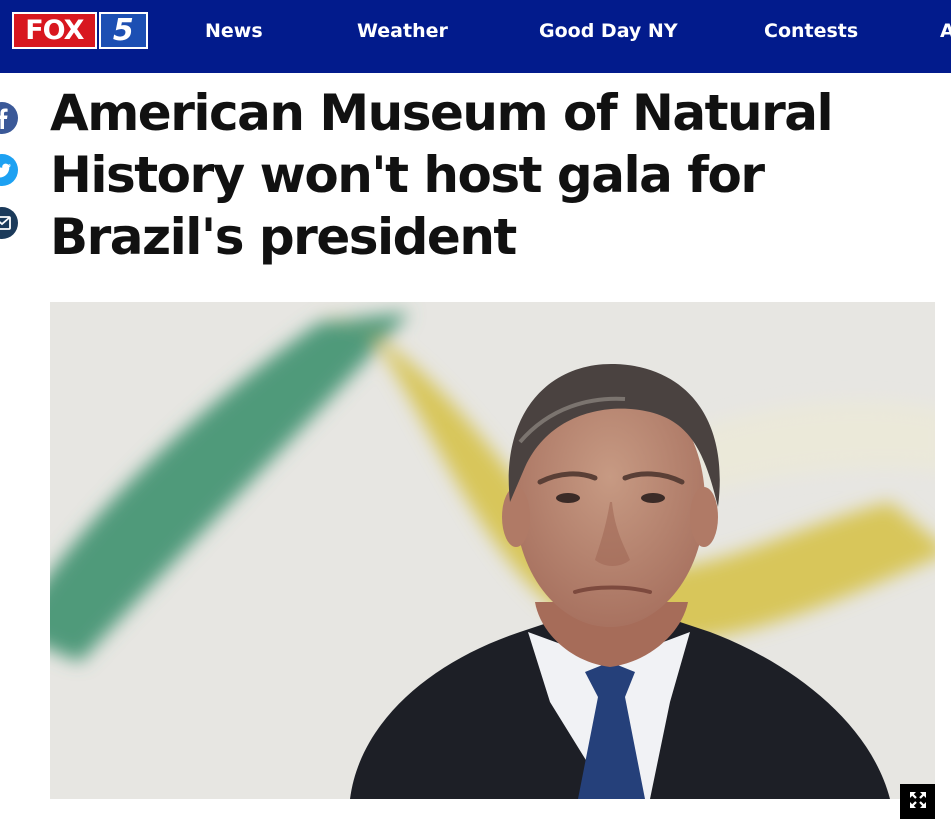  I want to click on facebook-share-button, so click(9, 118).